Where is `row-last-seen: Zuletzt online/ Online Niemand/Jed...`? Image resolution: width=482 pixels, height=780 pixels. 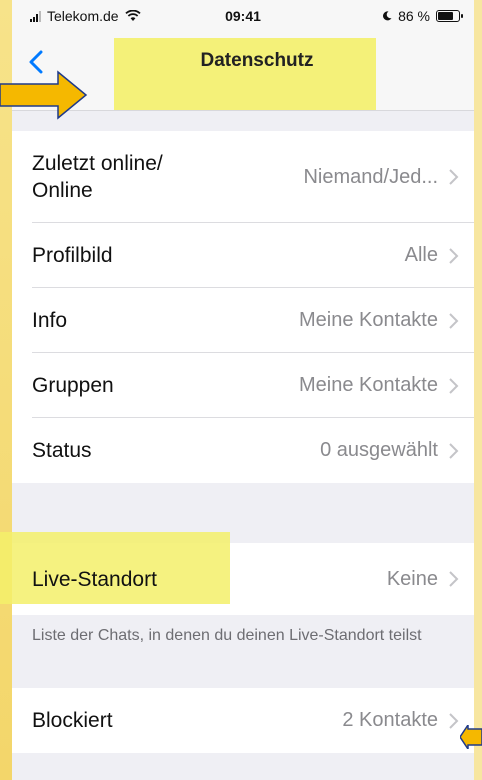
row-last-seen: Zuletzt online/ Online Niemand/Jed... is located at coordinates (243, 177).